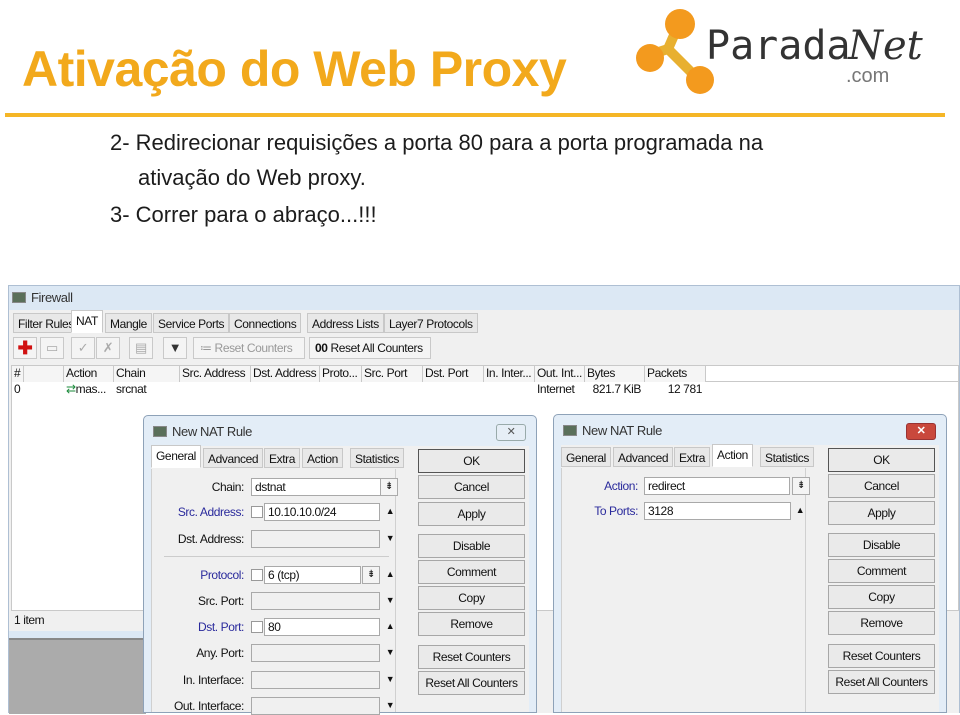 This screenshot has width=960, height=715. I want to click on add-icon: ✚, so click(25, 348).